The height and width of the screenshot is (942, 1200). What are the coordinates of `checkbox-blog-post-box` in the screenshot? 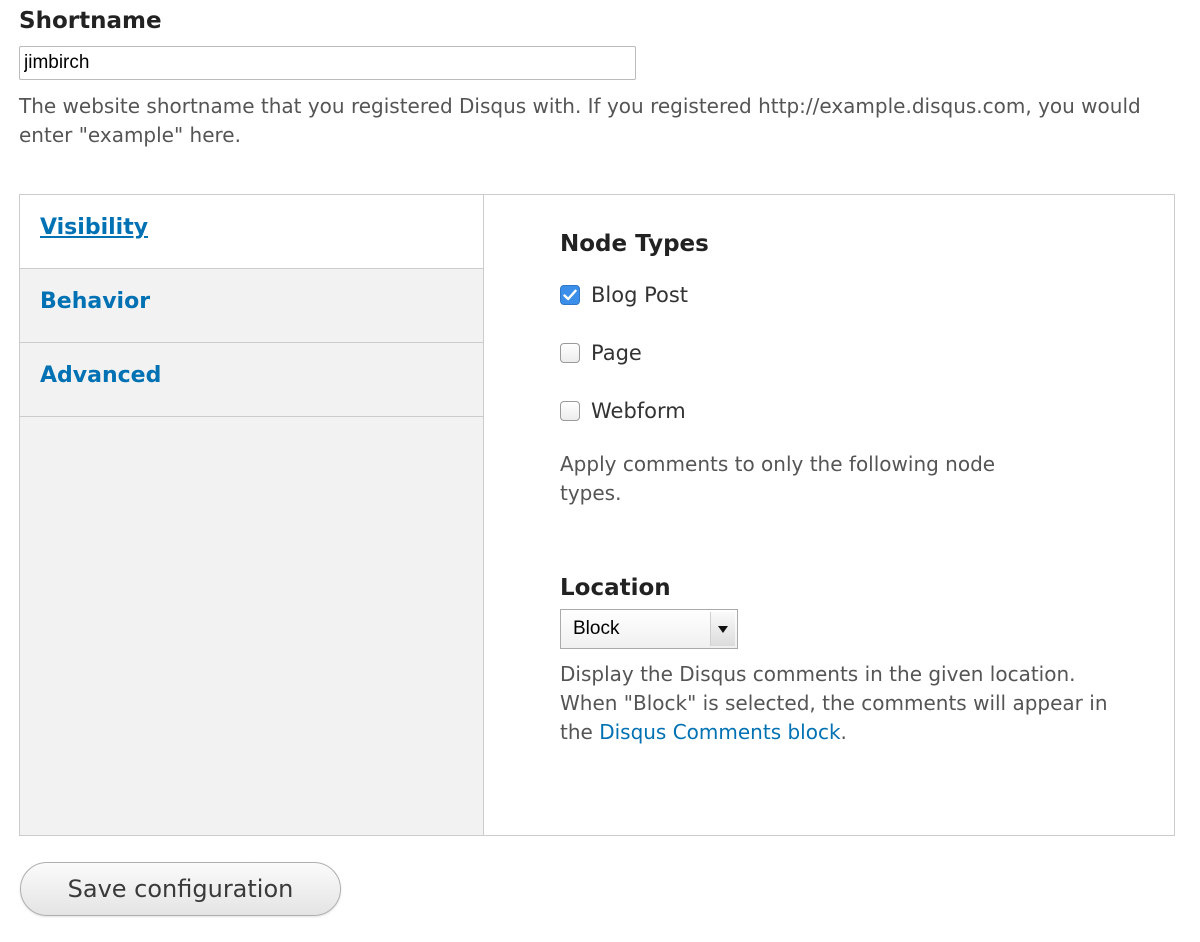 It's located at (570, 295).